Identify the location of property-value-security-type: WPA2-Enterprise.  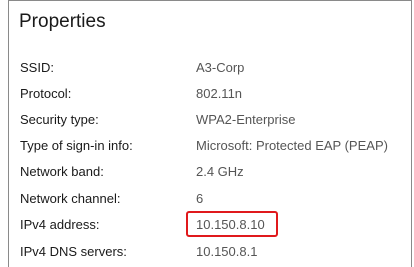
(246, 119).